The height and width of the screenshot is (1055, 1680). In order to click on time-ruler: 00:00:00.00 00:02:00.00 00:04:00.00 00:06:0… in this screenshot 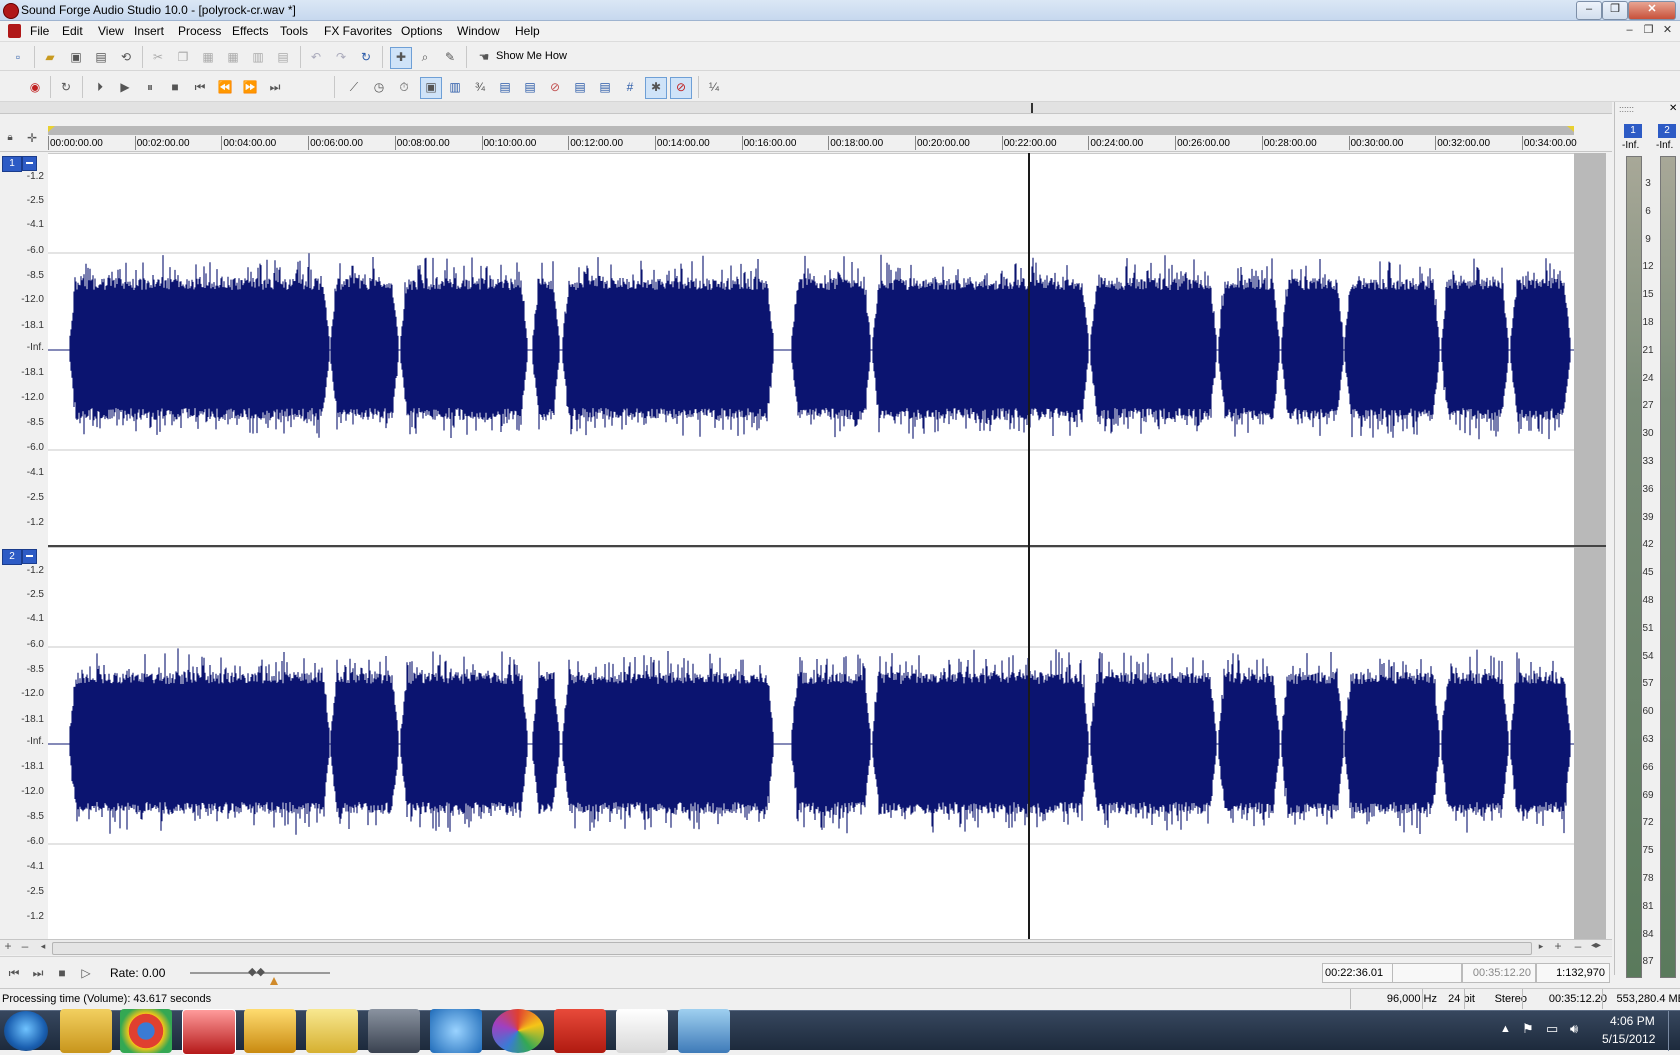, I will do `click(812, 139)`.